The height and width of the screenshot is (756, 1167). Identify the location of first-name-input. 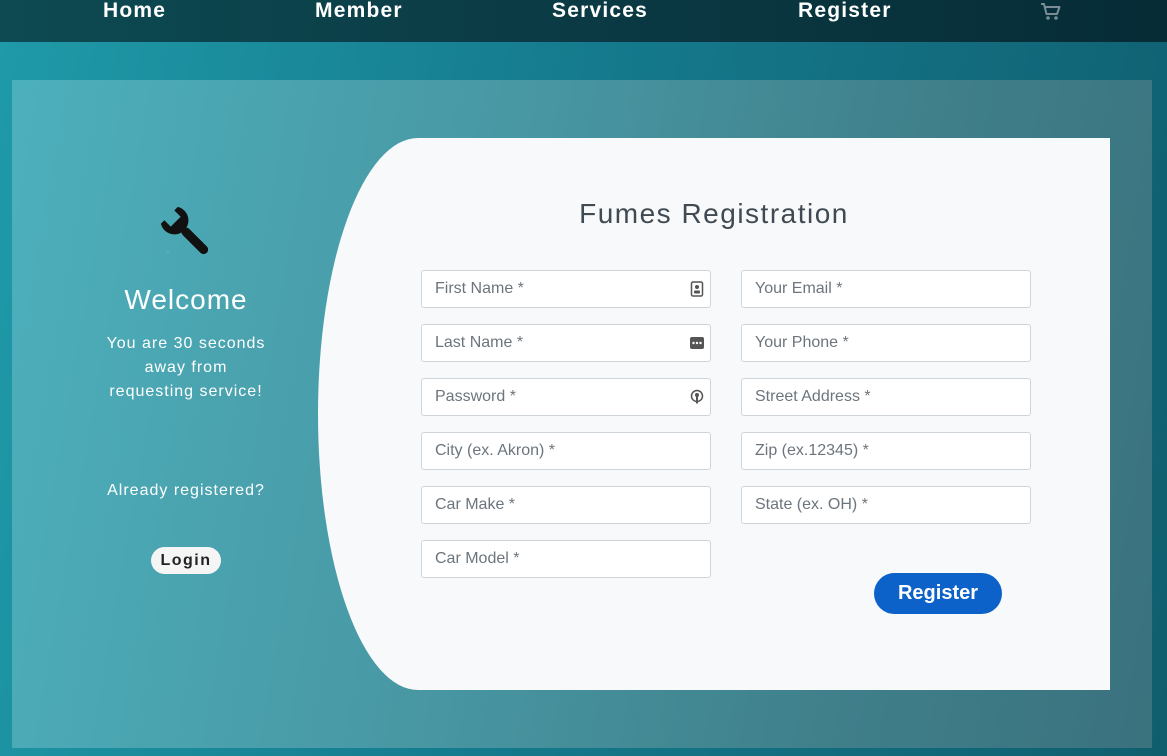
(566, 289).